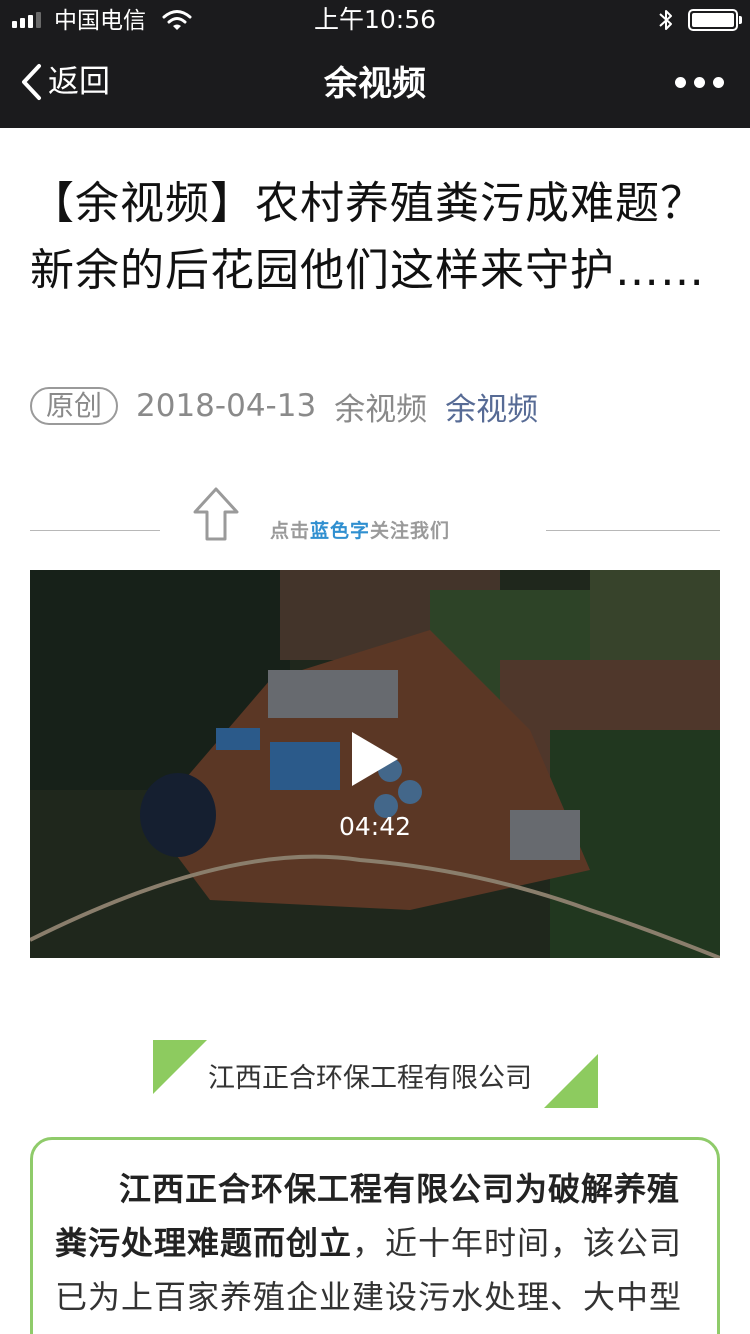 This screenshot has height=1334, width=750. I want to click on follow-text-highlight: 蓝色字, so click(340, 531).